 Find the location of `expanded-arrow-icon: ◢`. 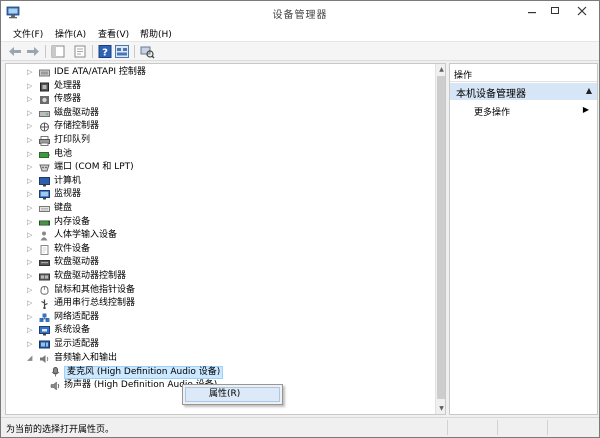

expanded-arrow-icon: ◢ is located at coordinates (31, 359).